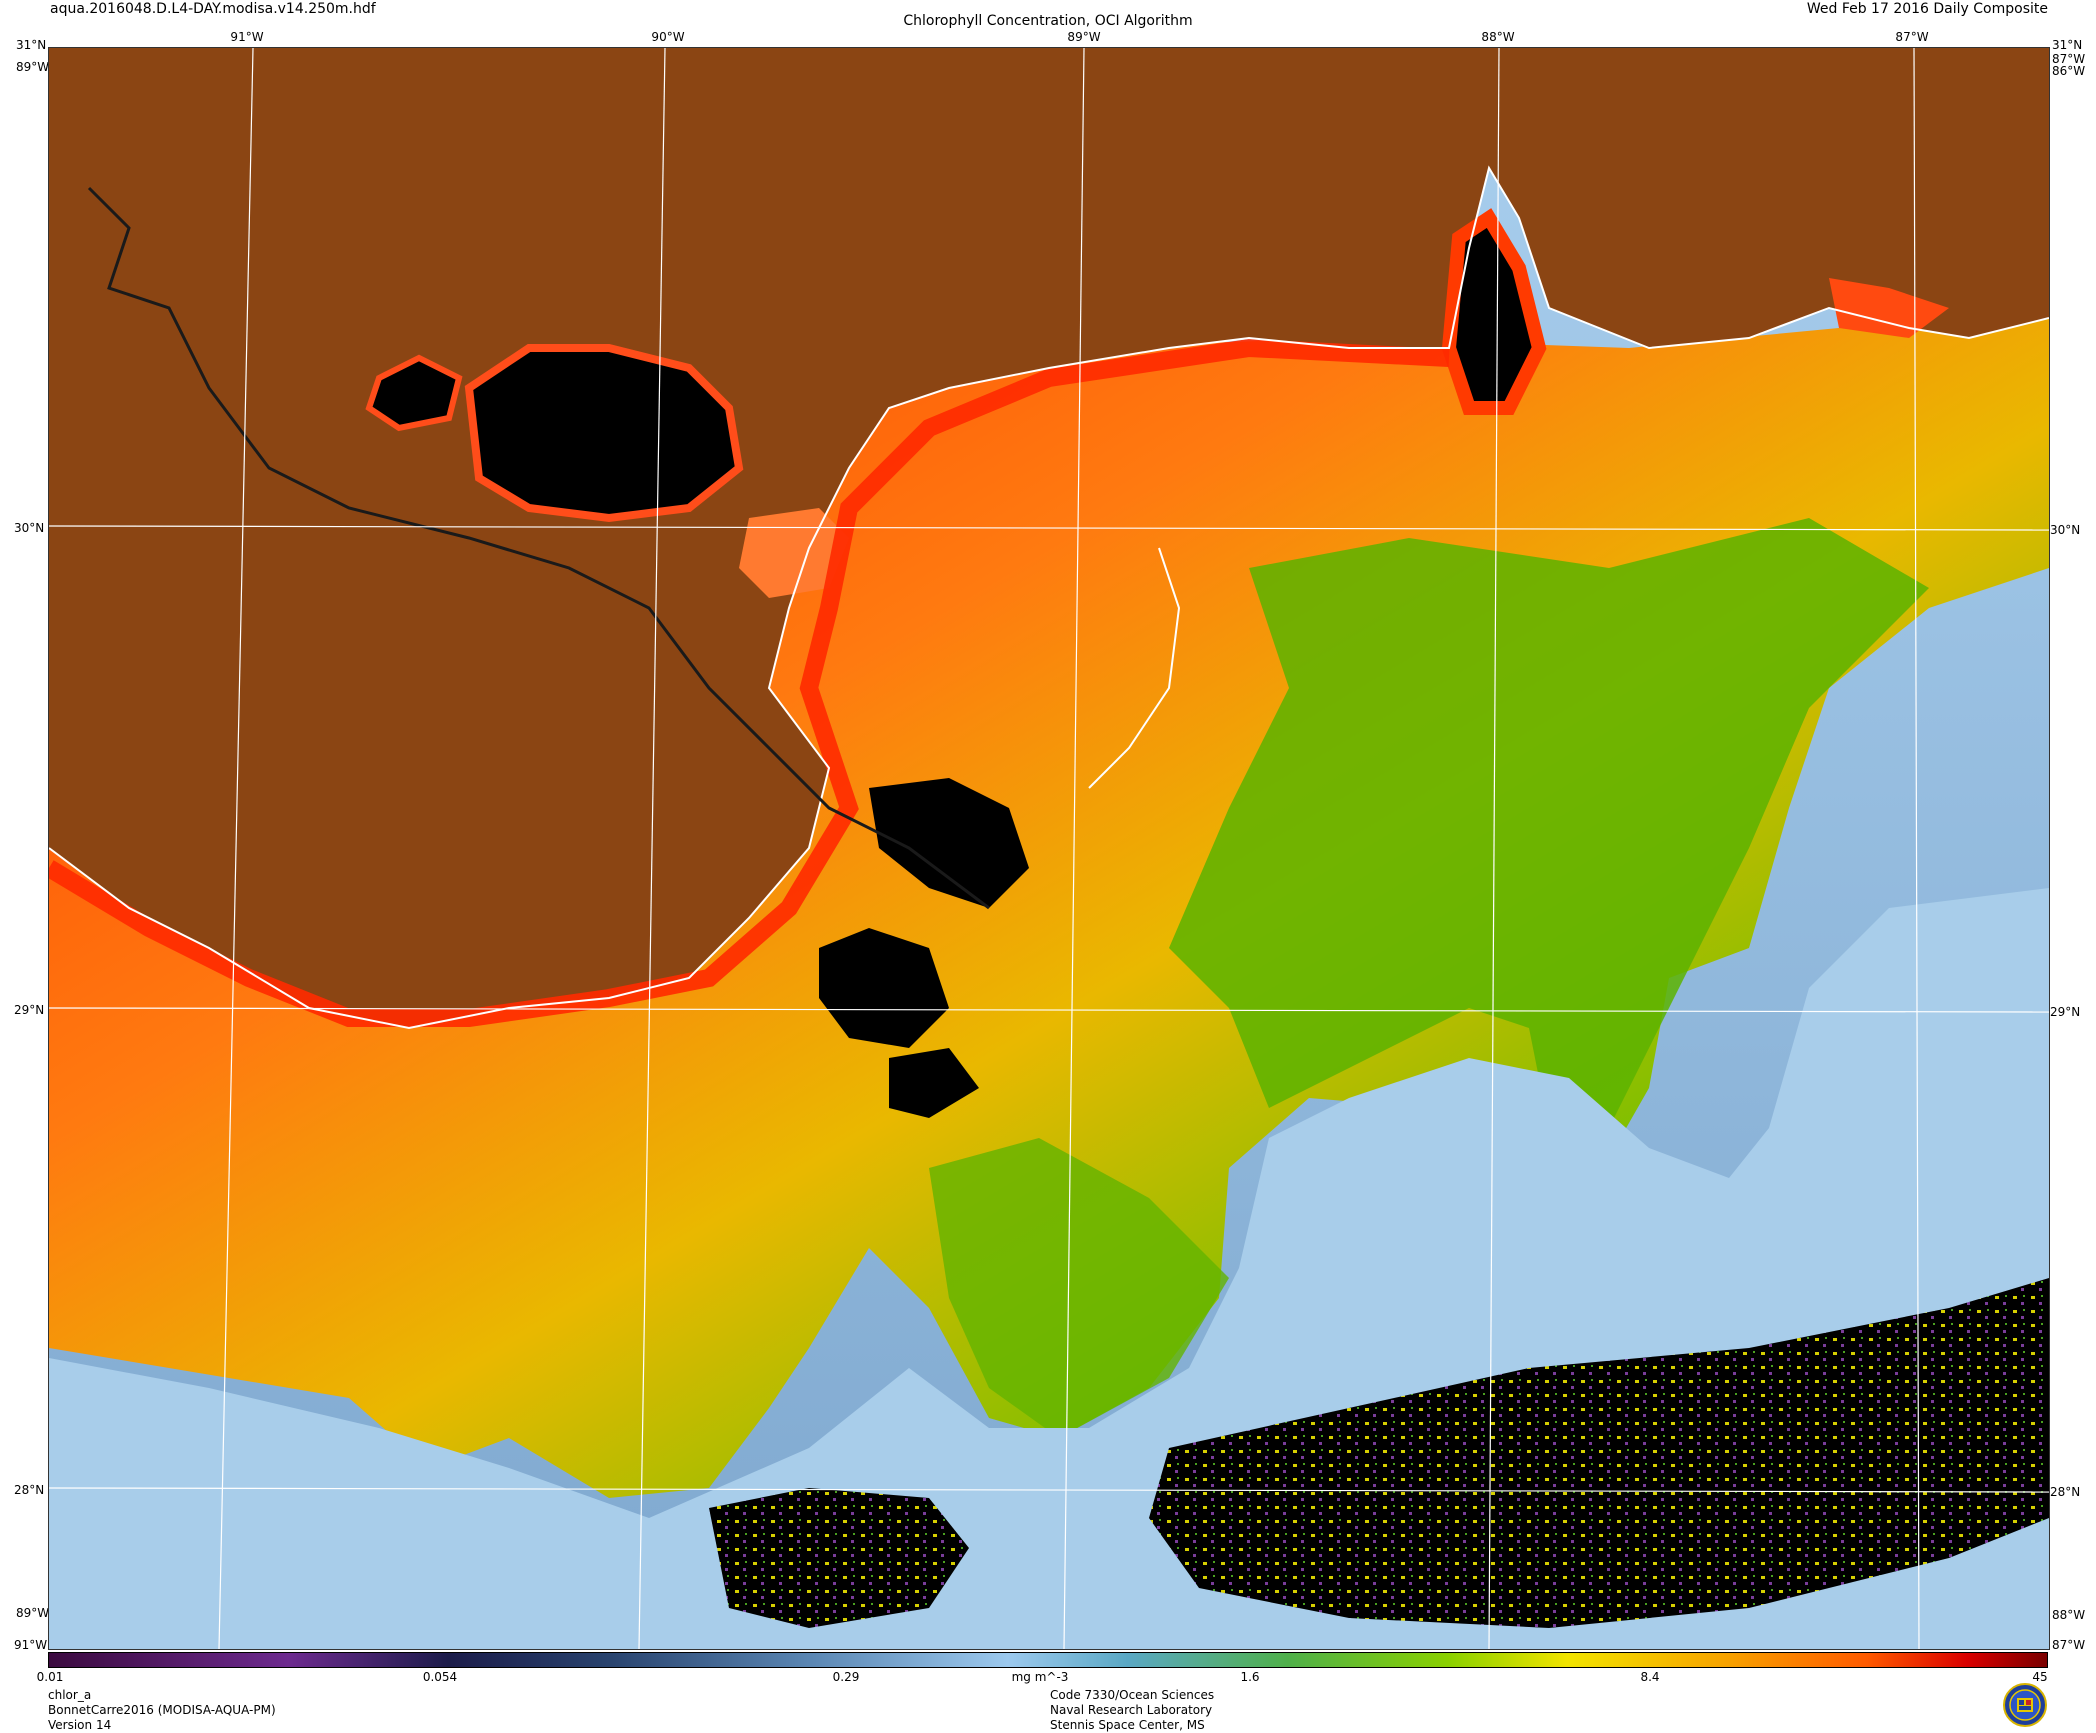 Image resolution: width=2096 pixels, height=1733 pixels. Describe the element at coordinates (1131, 1710) in the screenshot. I see `footer-org-line2: Naval Research Laboratory` at that location.